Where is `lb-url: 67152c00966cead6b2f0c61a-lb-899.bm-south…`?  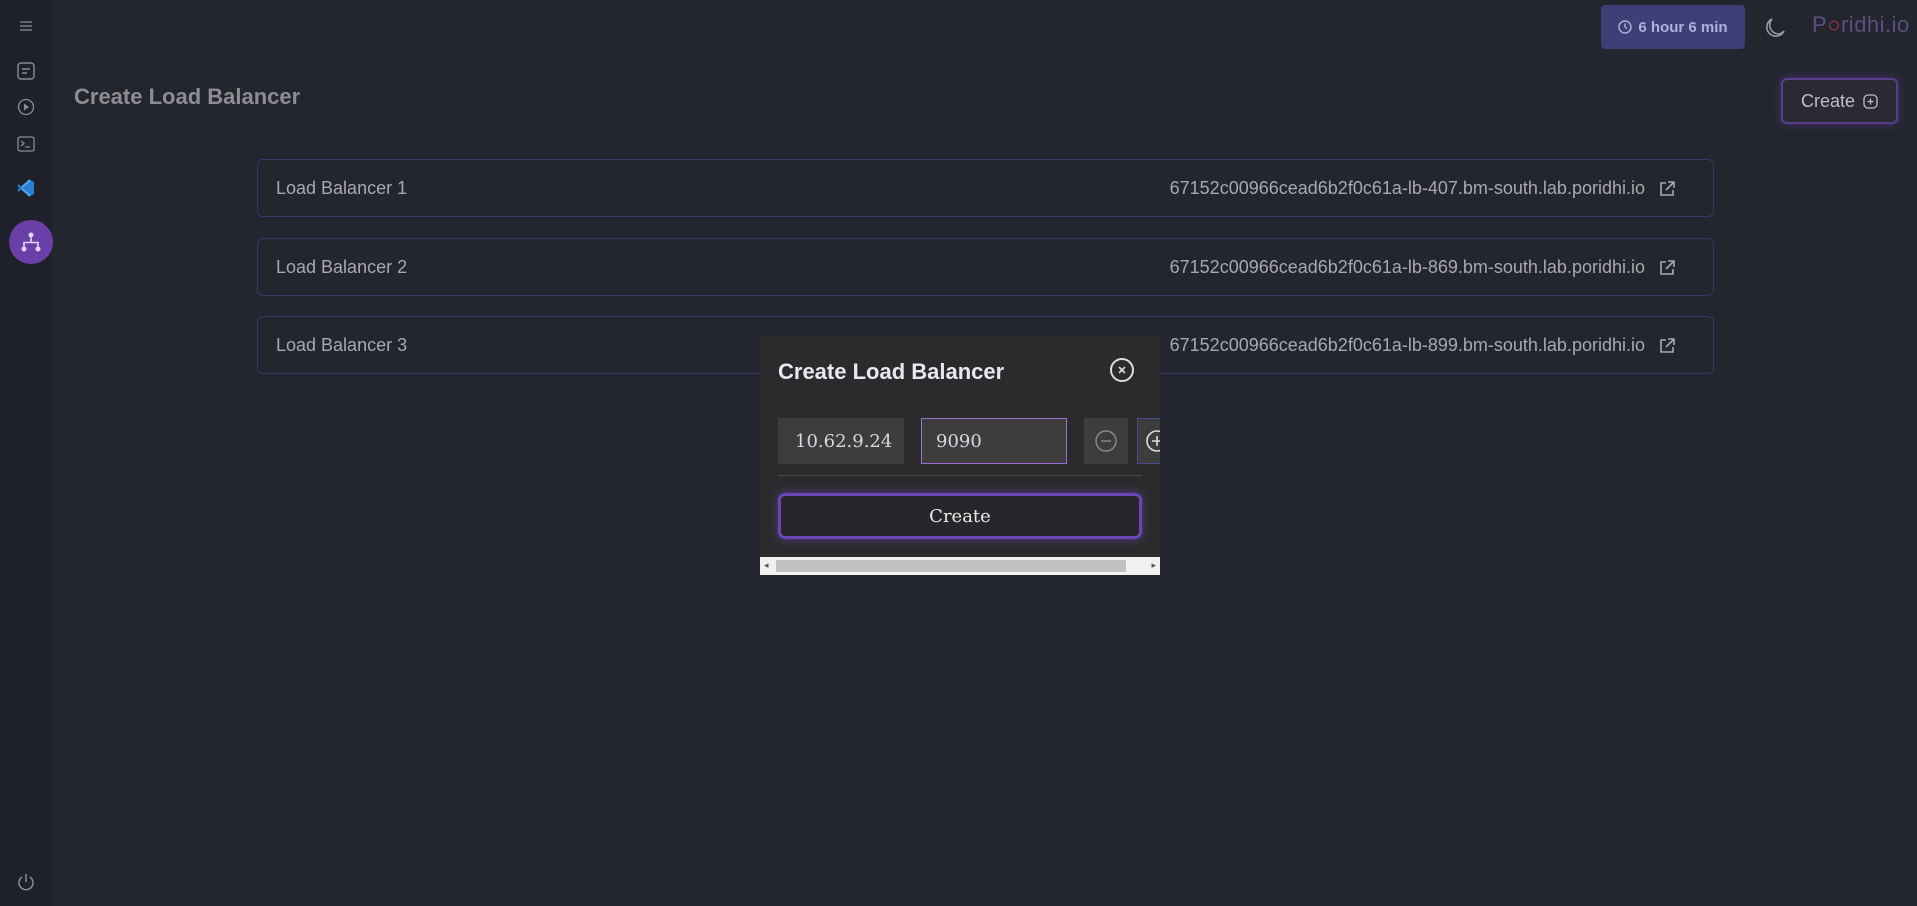
lb-url: 67152c00966cead6b2f0c61a-lb-899.bm-south… is located at coordinates (1407, 345).